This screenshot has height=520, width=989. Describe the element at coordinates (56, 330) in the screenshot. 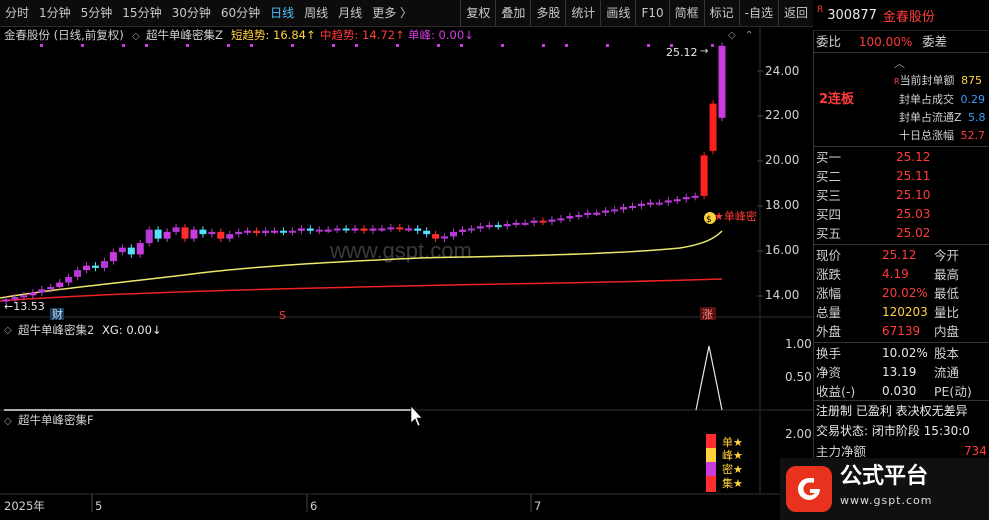

I see `panel2-title: 超牛单峰密集2` at that location.